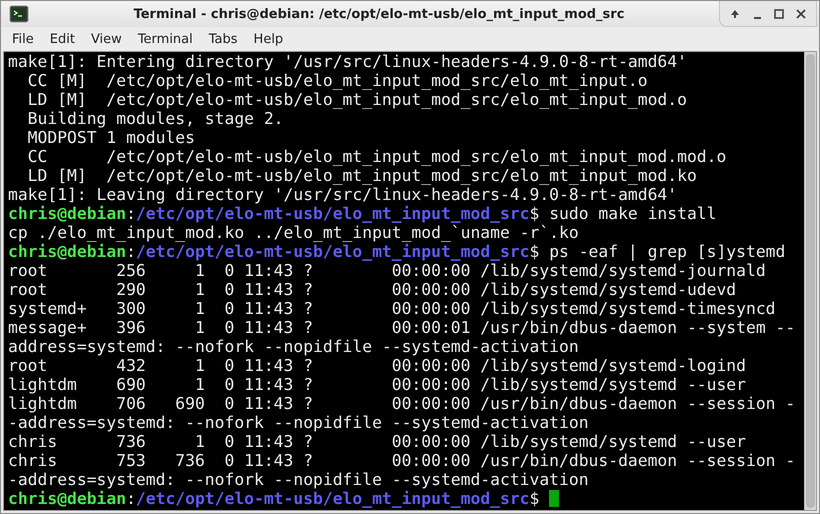 Image resolution: width=820 pixels, height=514 pixels. I want to click on output-line: chris 753 736 0 11:43 ? 00:00:00 /usr/bin/dbus-daemon --session -, so click(402, 460).